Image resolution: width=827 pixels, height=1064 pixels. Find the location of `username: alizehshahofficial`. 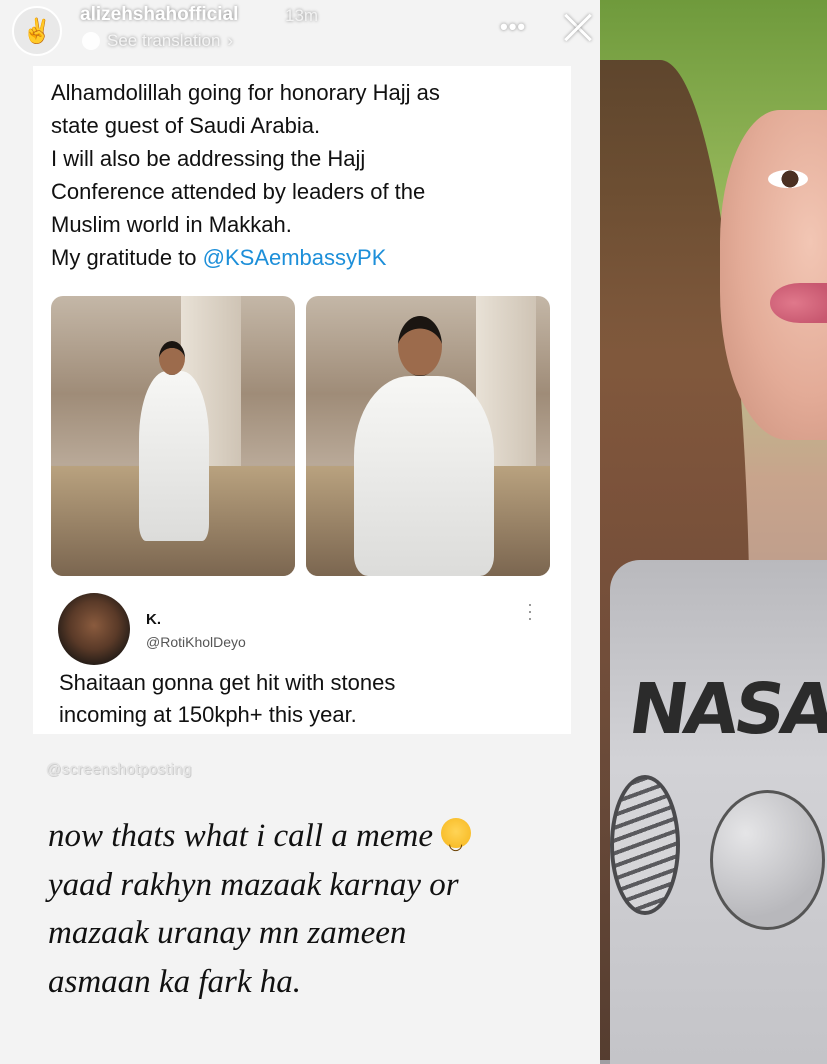

username: alizehshahofficial is located at coordinates (159, 15).